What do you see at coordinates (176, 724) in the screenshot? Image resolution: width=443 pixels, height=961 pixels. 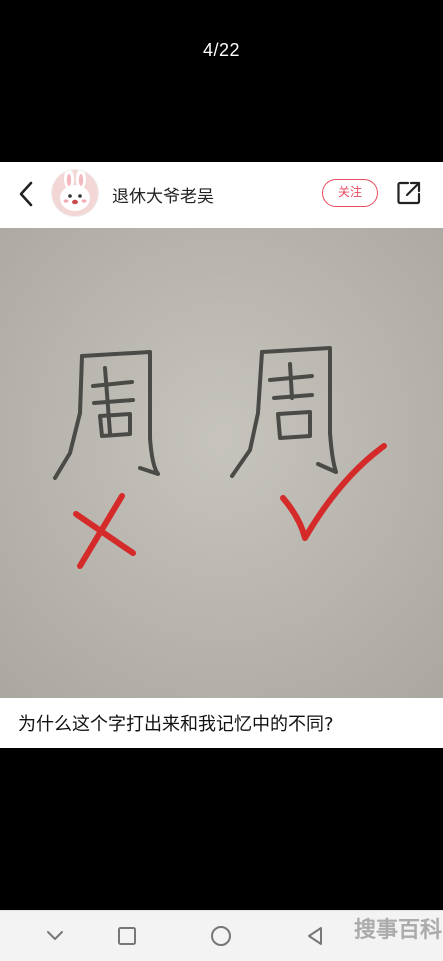 I see `post-caption: 为什么这个字打出来和我记忆中的不同?` at bounding box center [176, 724].